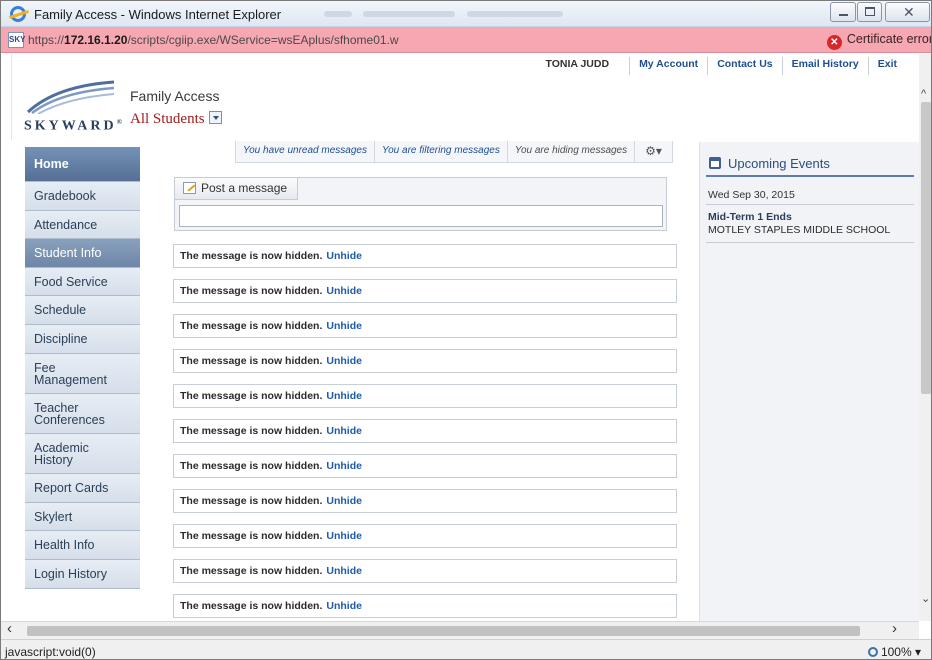 The height and width of the screenshot is (660, 932). Describe the element at coordinates (82, 310) in the screenshot. I see `nav-item-schedule: Schedule` at that location.